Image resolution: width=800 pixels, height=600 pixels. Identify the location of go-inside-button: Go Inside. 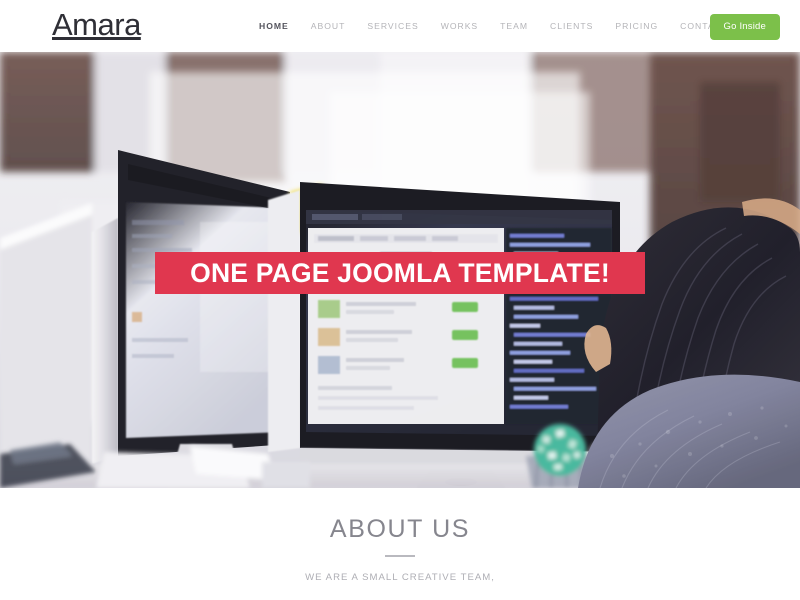
(744, 27).